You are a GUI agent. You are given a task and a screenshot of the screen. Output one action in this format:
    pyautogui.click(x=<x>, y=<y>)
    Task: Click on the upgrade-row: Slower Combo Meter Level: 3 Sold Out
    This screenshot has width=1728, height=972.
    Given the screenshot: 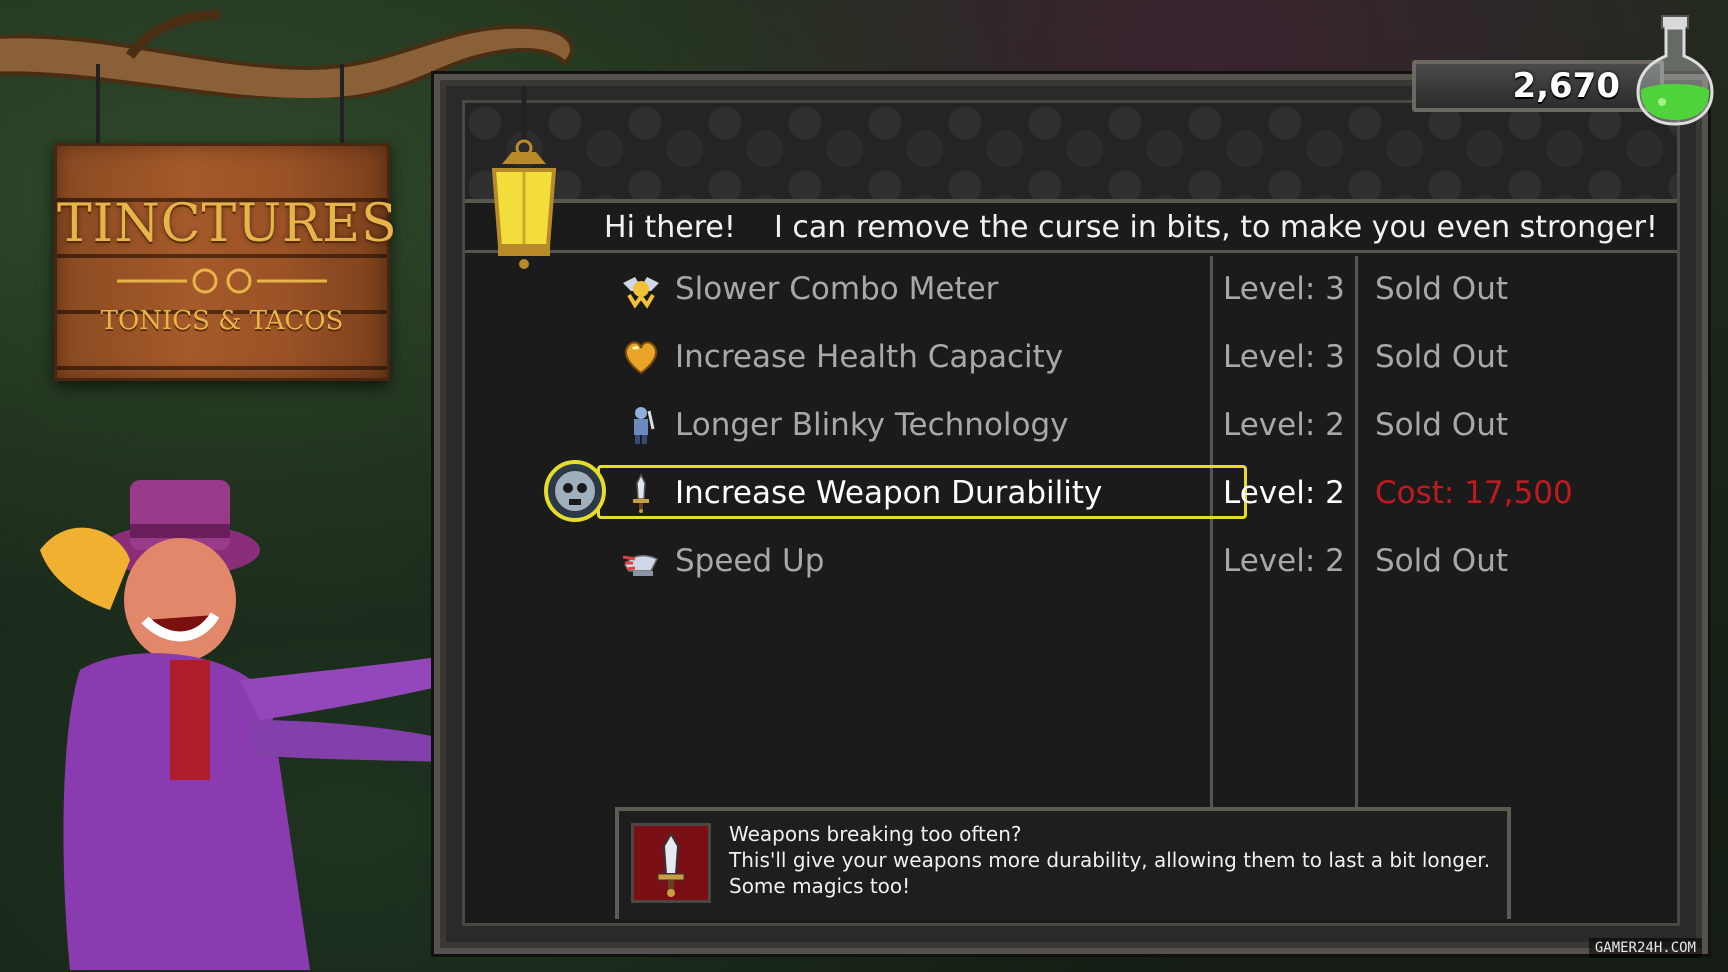 What is the action you would take?
    pyautogui.click(x=1071, y=289)
    